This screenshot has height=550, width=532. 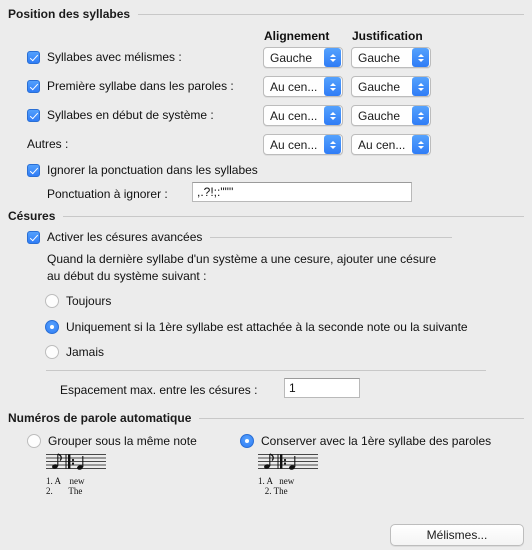 What do you see at coordinates (76, 474) in the screenshot?
I see `music-example-group-same-note: 1. A new 2. The` at bounding box center [76, 474].